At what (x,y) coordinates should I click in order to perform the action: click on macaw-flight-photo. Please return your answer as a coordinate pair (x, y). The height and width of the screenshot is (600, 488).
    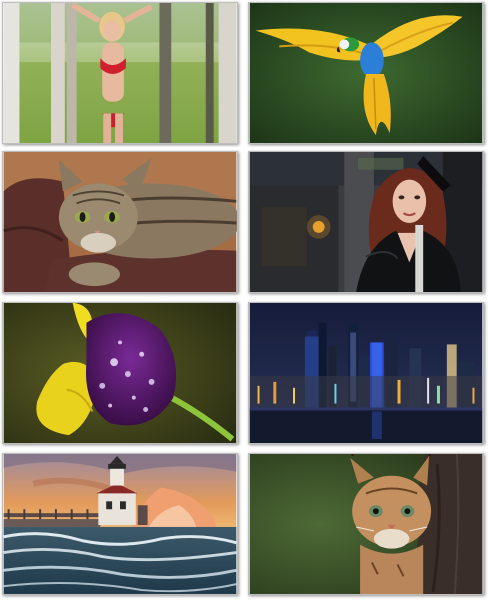
    Looking at the image, I should click on (366, 73).